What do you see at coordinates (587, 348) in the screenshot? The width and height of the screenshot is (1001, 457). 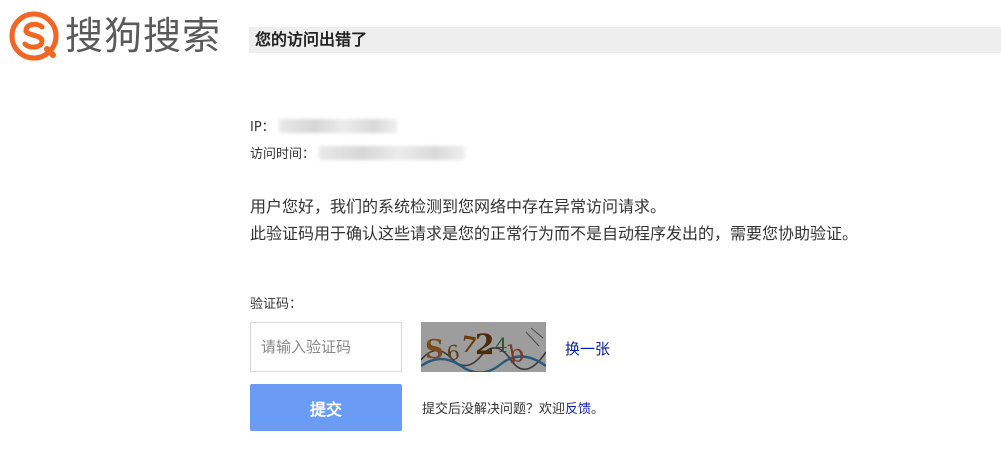 I see `refresh-captcha-link: 换一张` at bounding box center [587, 348].